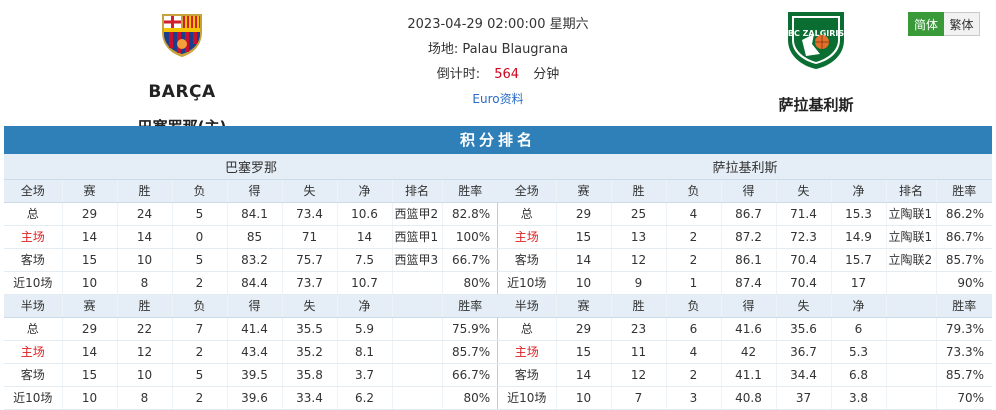  I want to click on table-cell: 35.6, so click(804, 329).